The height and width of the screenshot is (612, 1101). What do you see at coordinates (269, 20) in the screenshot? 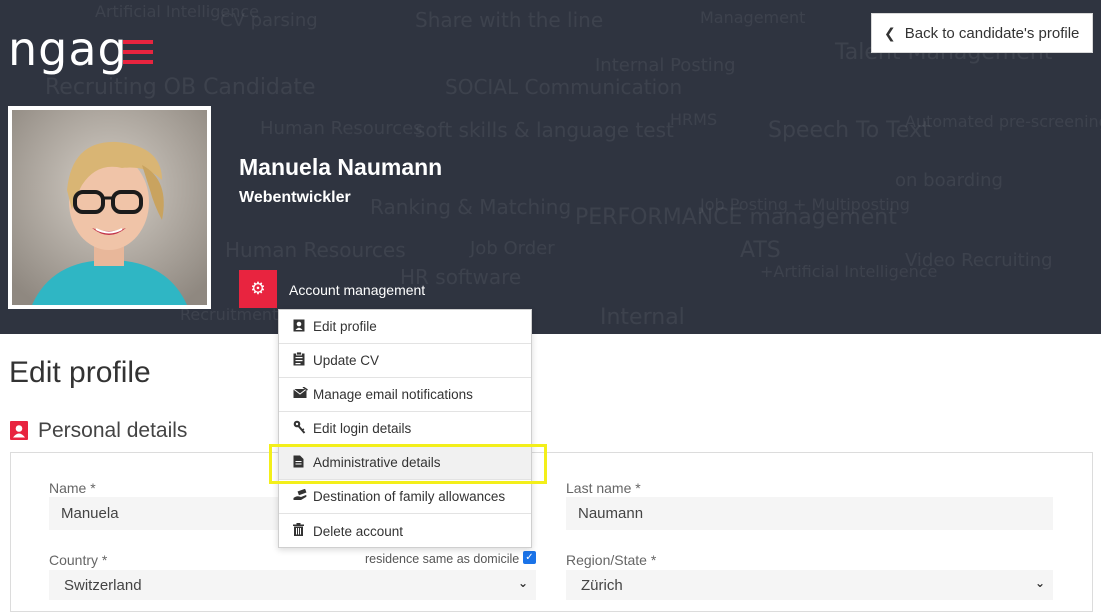
I see `banner-background-word: CV parsing` at bounding box center [269, 20].